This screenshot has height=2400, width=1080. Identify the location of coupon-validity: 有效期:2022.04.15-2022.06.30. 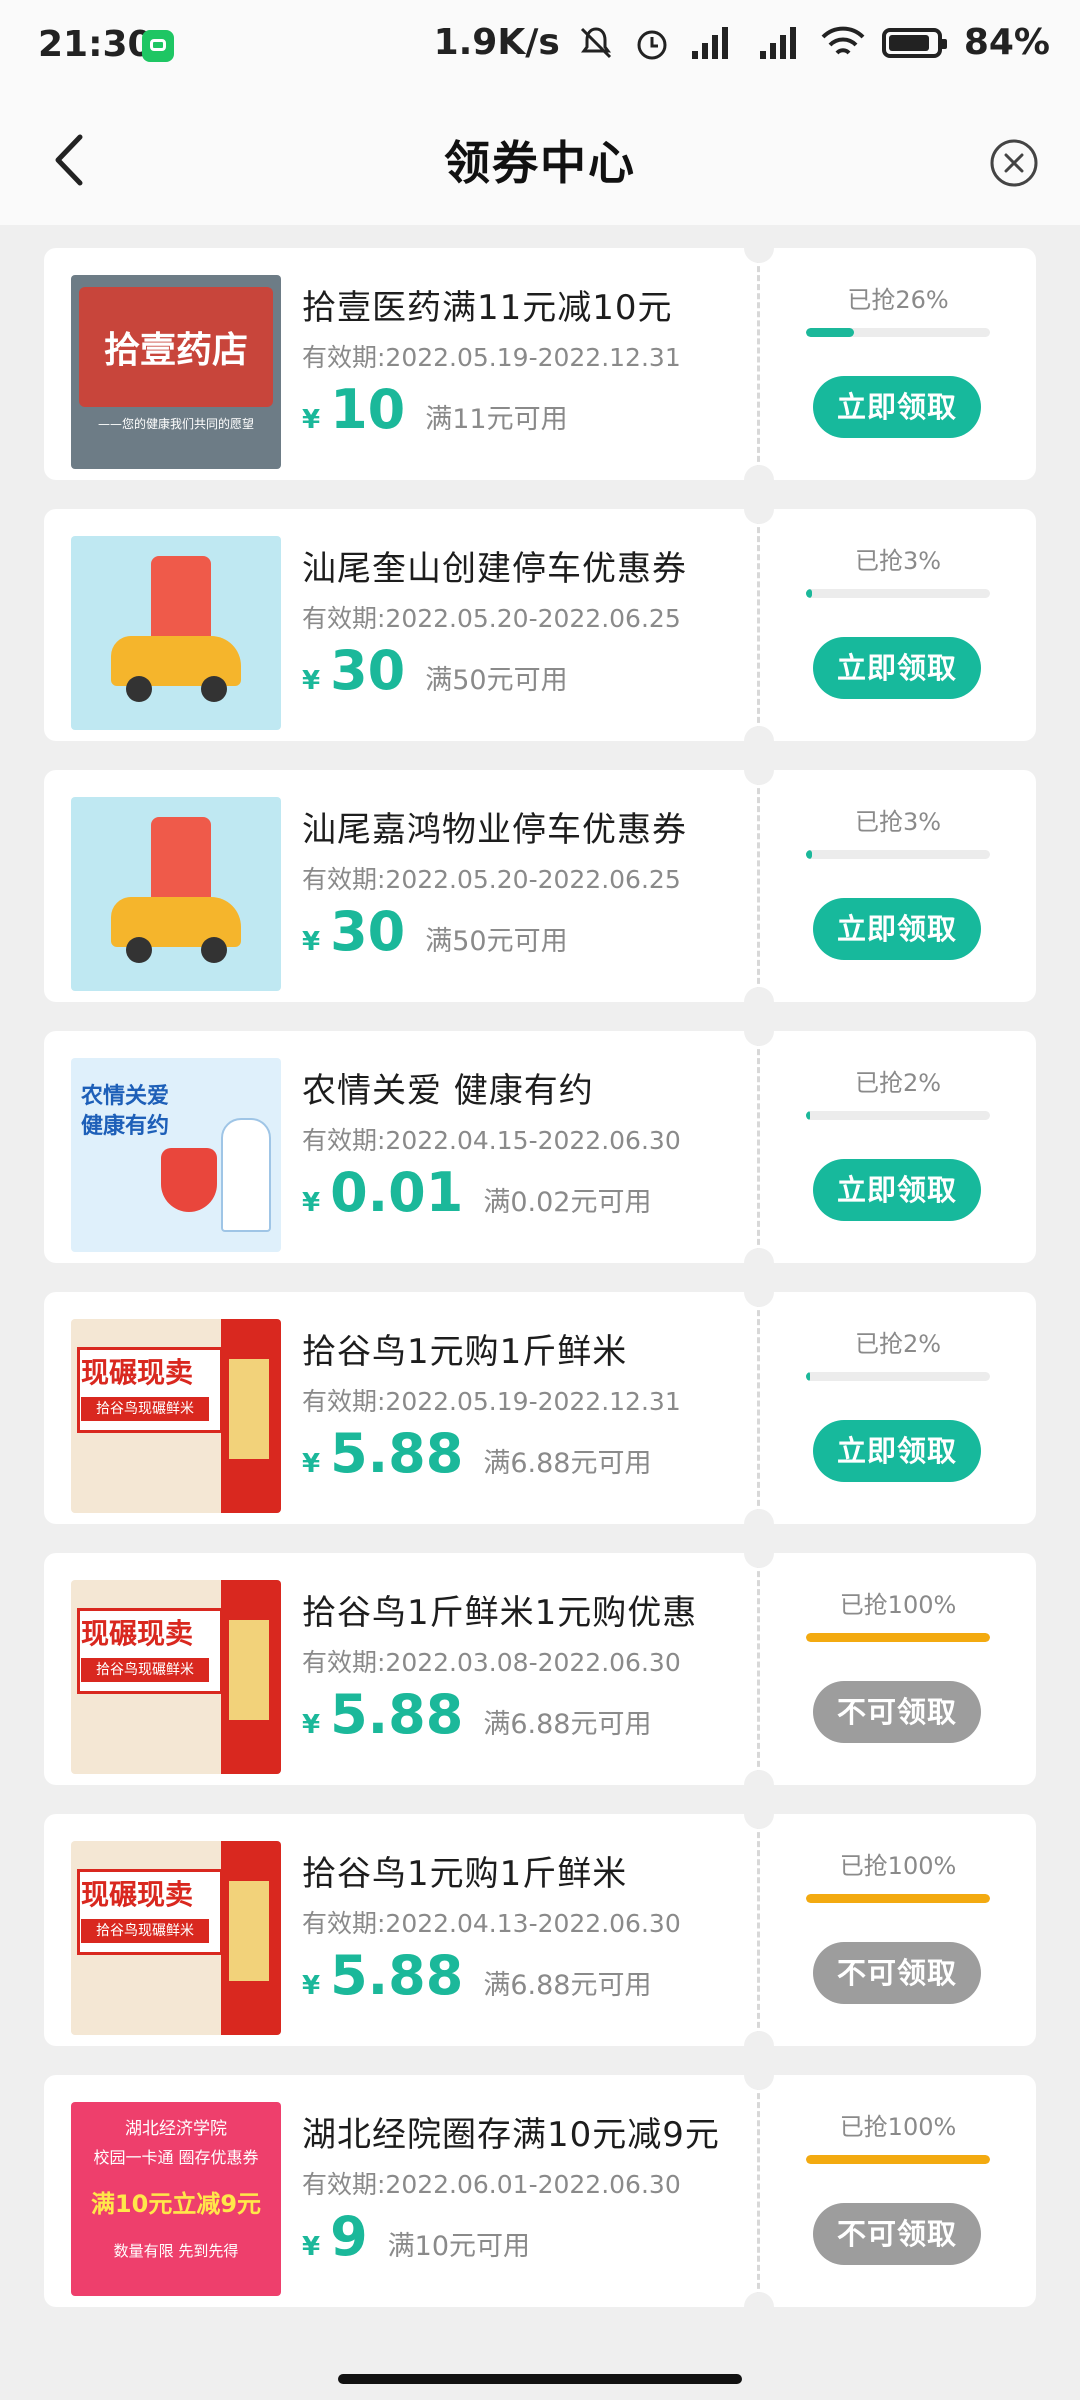
(491, 1140).